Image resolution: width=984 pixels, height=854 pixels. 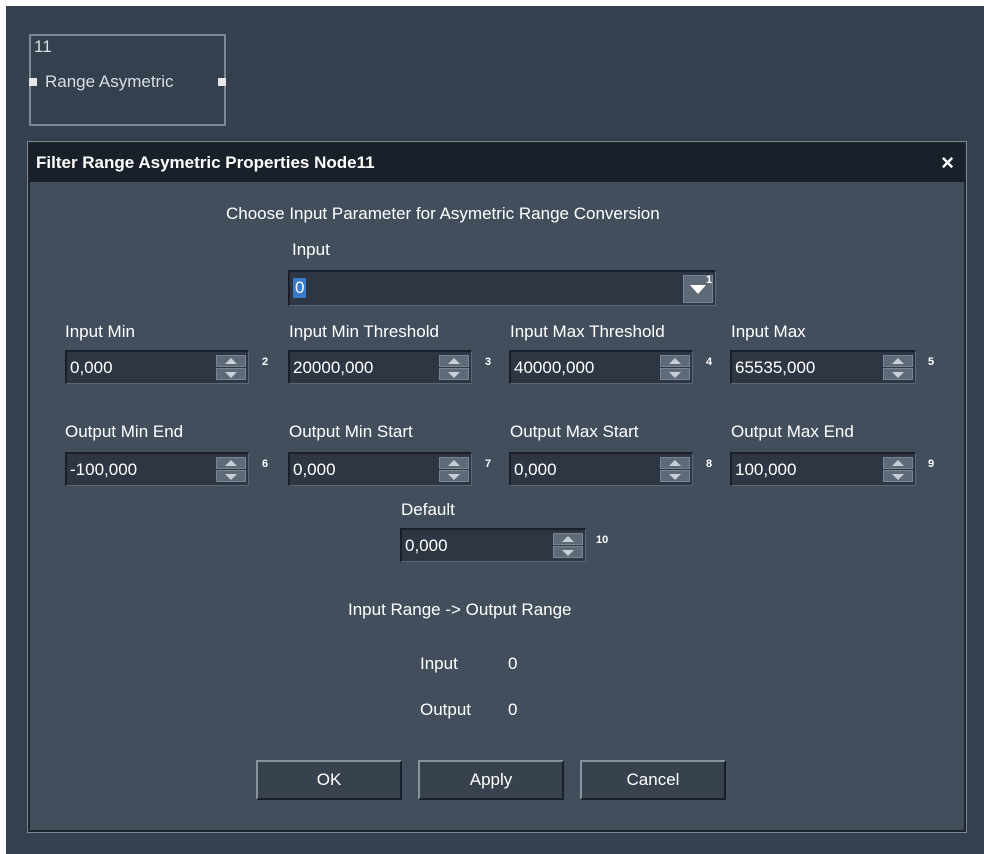 What do you see at coordinates (104, 469) in the screenshot?
I see `output-min-end-value: -100,000` at bounding box center [104, 469].